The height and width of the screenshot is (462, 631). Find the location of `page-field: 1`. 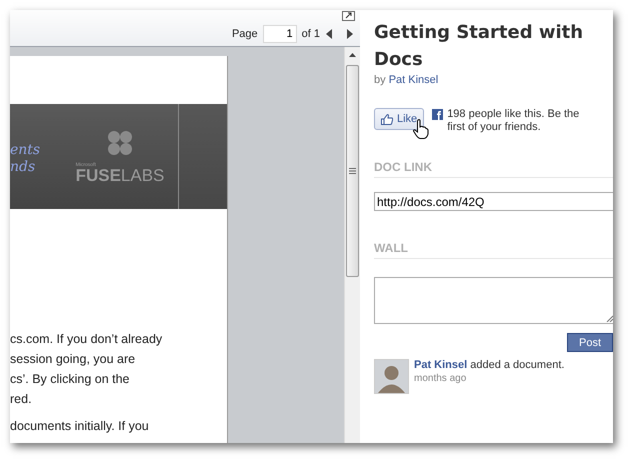

page-field: 1 is located at coordinates (279, 34).